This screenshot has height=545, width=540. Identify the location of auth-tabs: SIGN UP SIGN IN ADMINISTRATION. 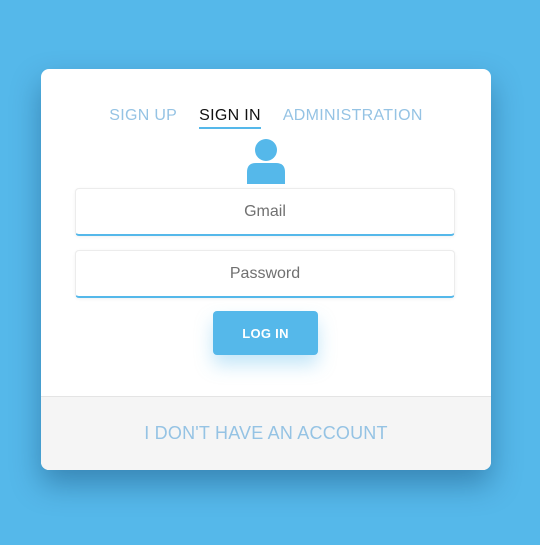
(266, 118).